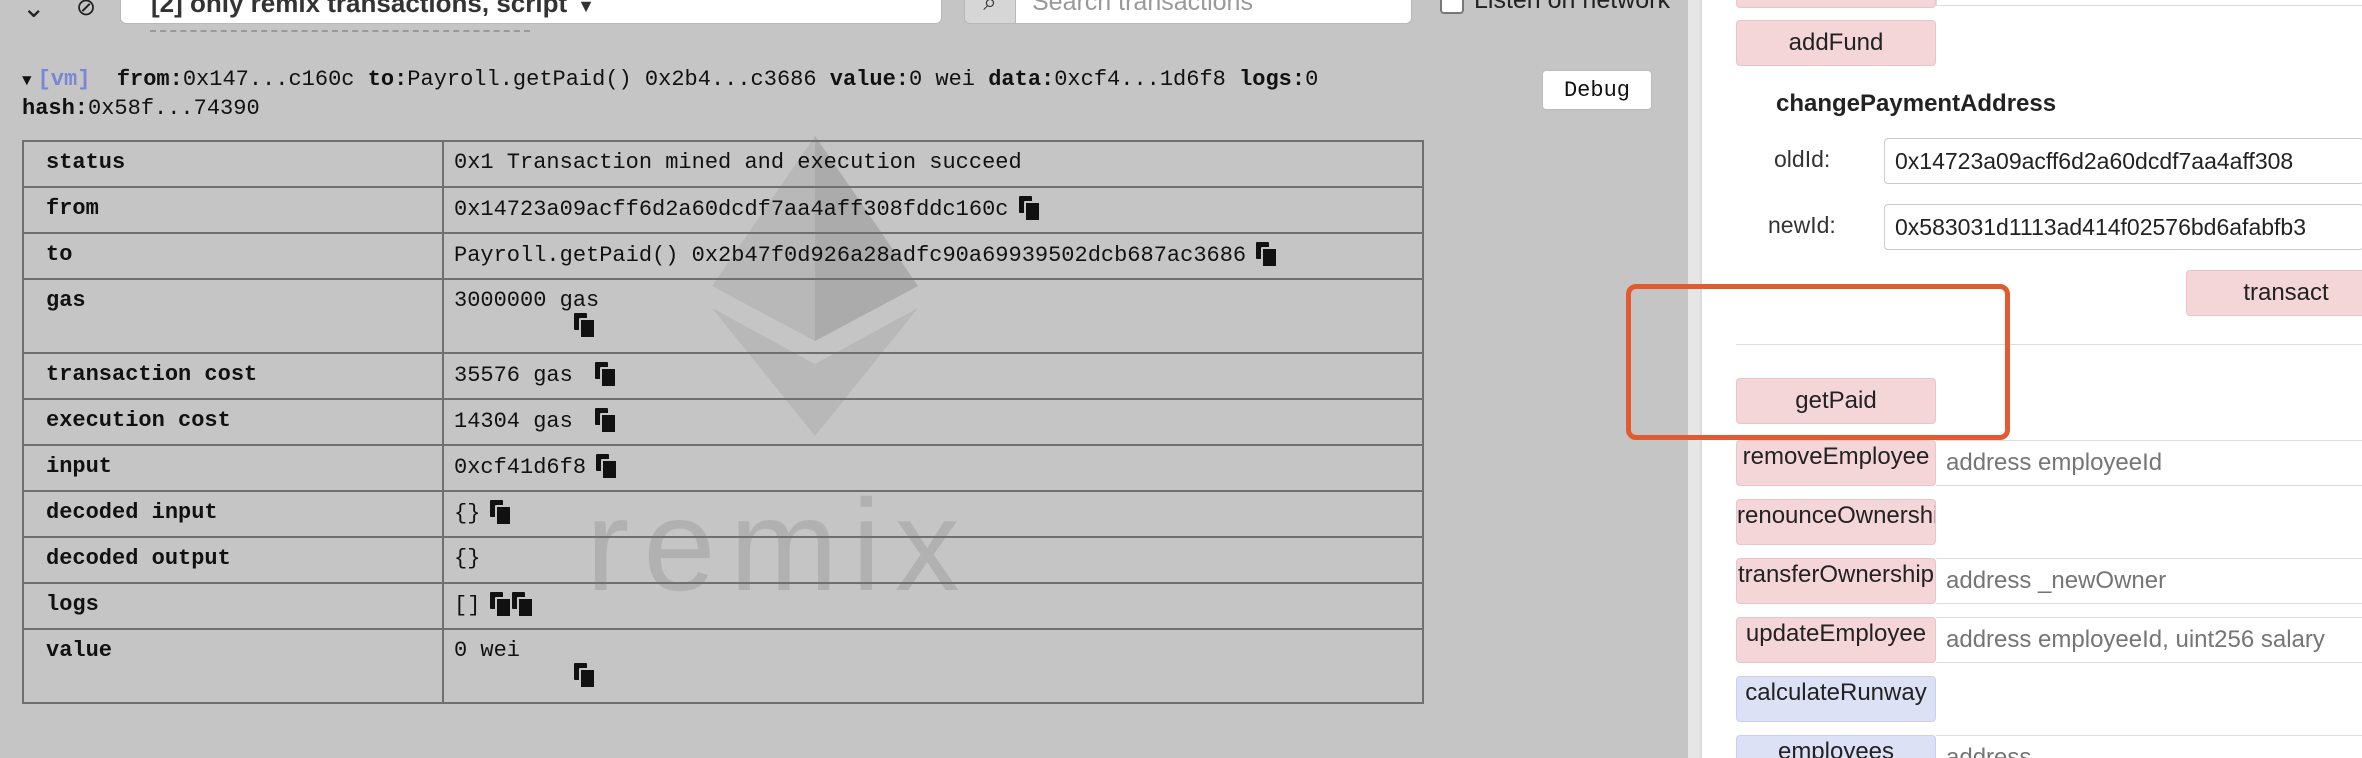 This screenshot has width=2362, height=758. What do you see at coordinates (869, 79) in the screenshot?
I see `summary-value-key: value:` at bounding box center [869, 79].